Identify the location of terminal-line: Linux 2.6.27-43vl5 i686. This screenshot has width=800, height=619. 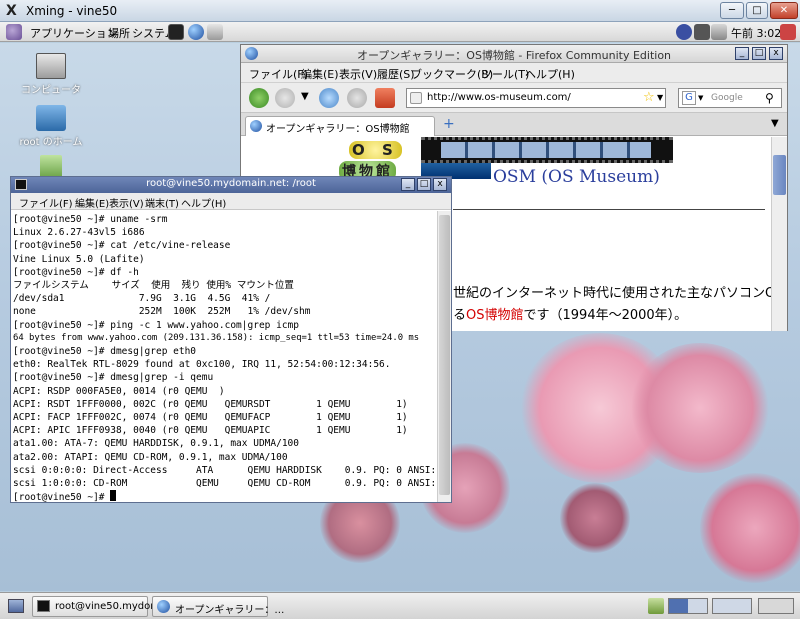
(79, 233).